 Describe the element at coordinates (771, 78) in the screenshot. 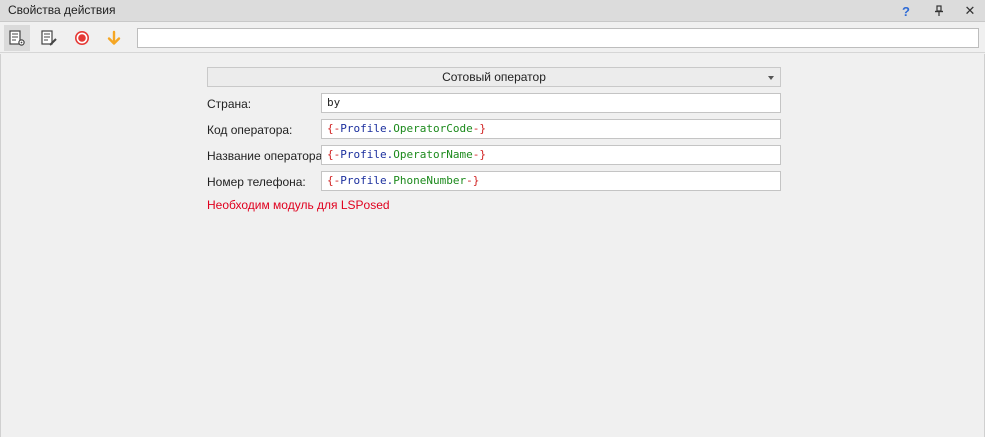

I see `chevron-down-icon` at that location.